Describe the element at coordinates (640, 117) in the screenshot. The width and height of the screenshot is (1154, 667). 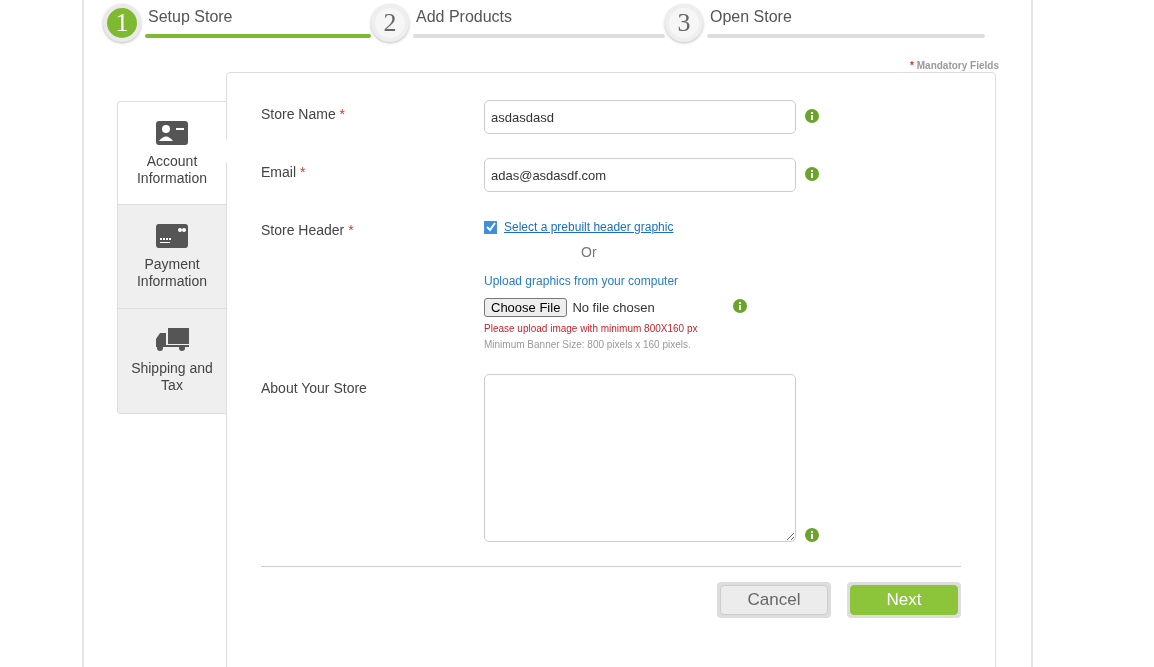
I see `text-field: asdasdasd` at that location.